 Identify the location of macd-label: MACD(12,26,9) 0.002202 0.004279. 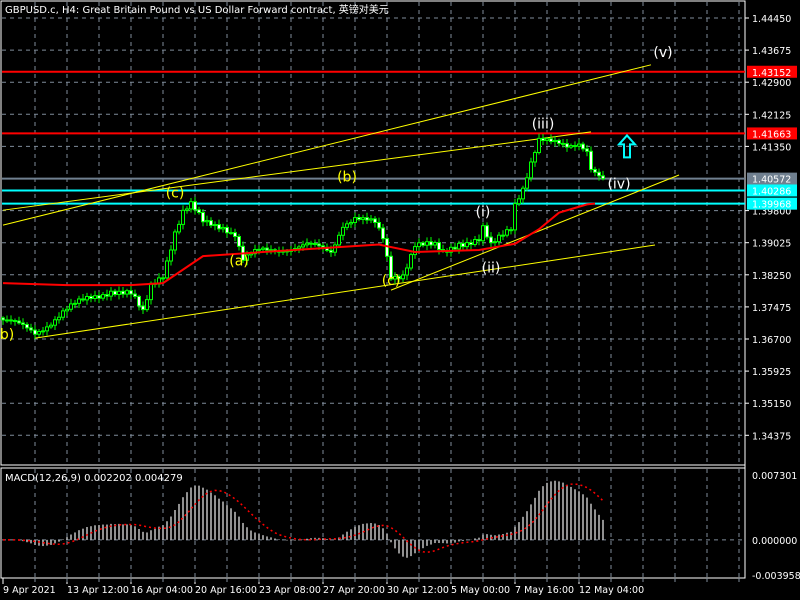
(94, 478).